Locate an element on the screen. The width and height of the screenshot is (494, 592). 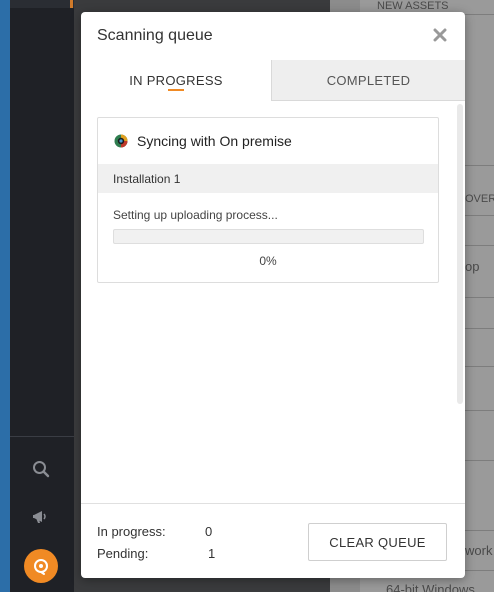
in-progress-value: 0 is located at coordinates (209, 531).